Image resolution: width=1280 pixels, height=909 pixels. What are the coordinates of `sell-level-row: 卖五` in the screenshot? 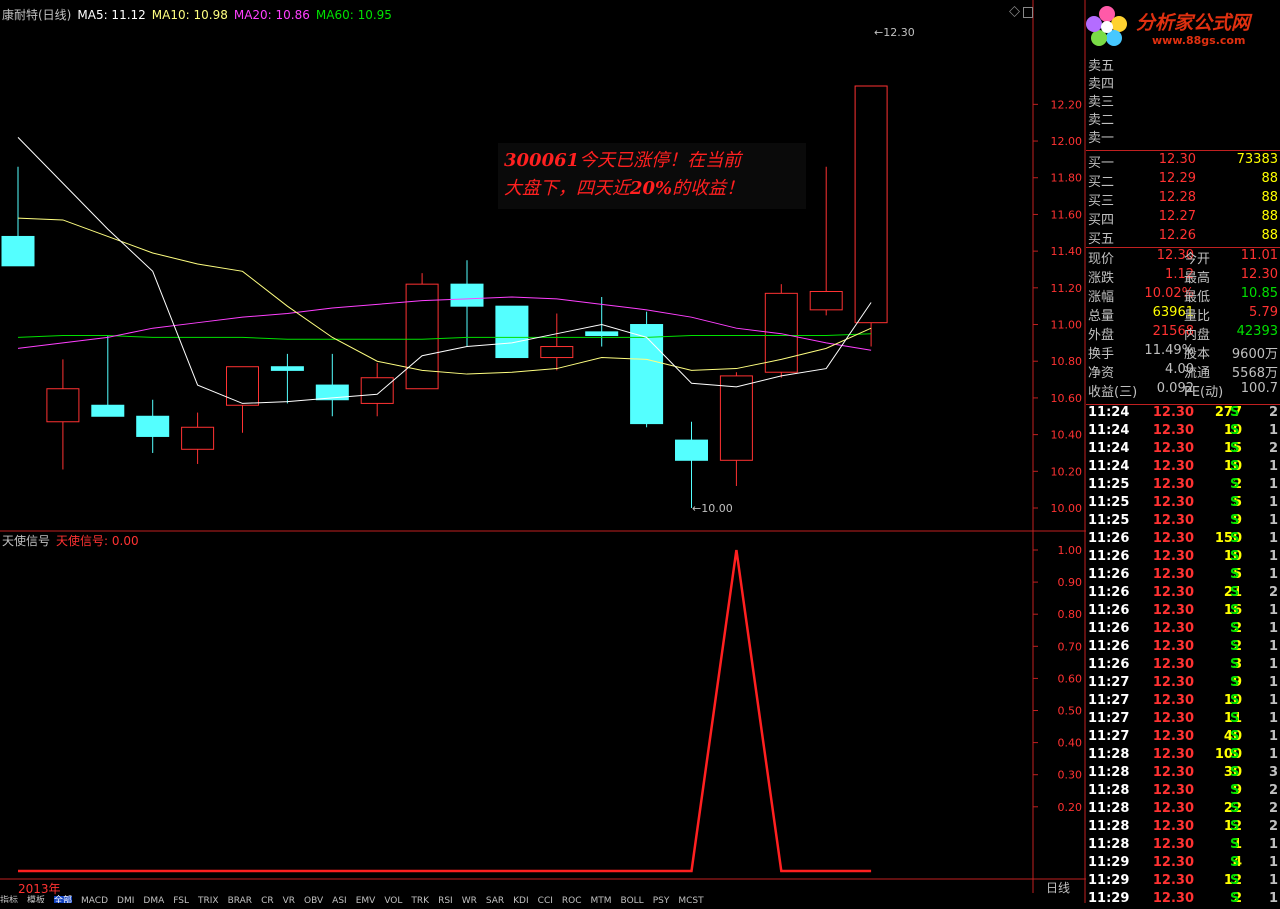 It's located at (1183, 64).